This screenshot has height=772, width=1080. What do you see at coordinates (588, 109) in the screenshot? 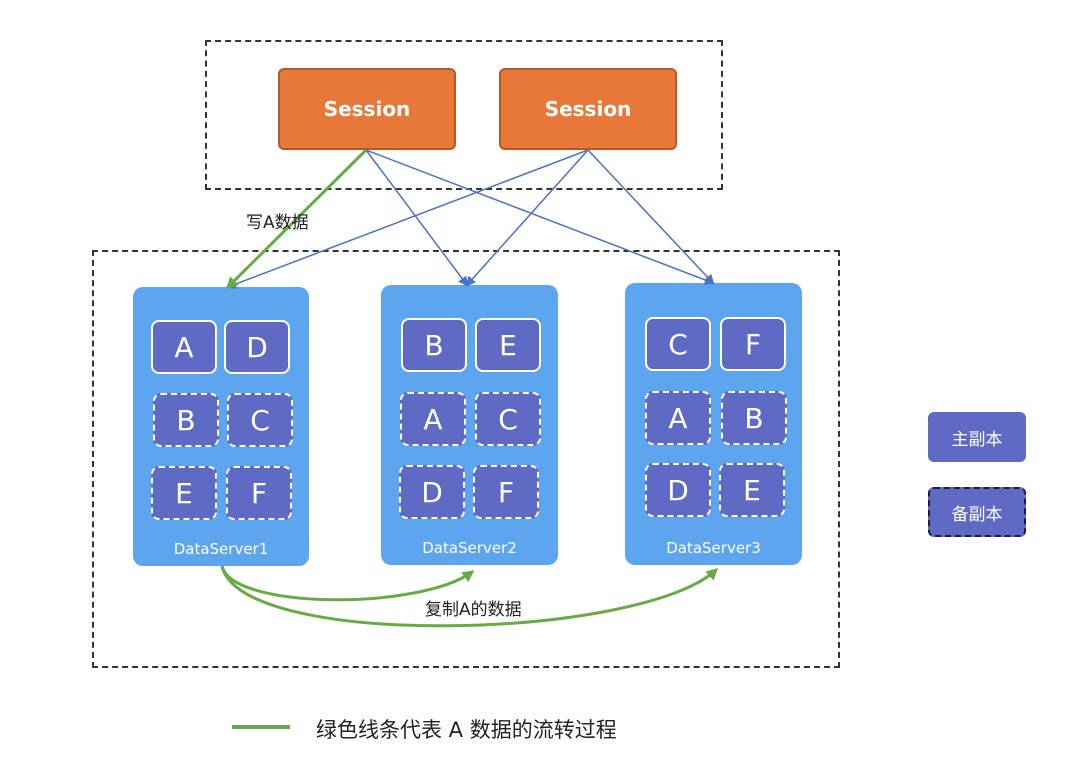
I see `session-node-2: Session` at bounding box center [588, 109].